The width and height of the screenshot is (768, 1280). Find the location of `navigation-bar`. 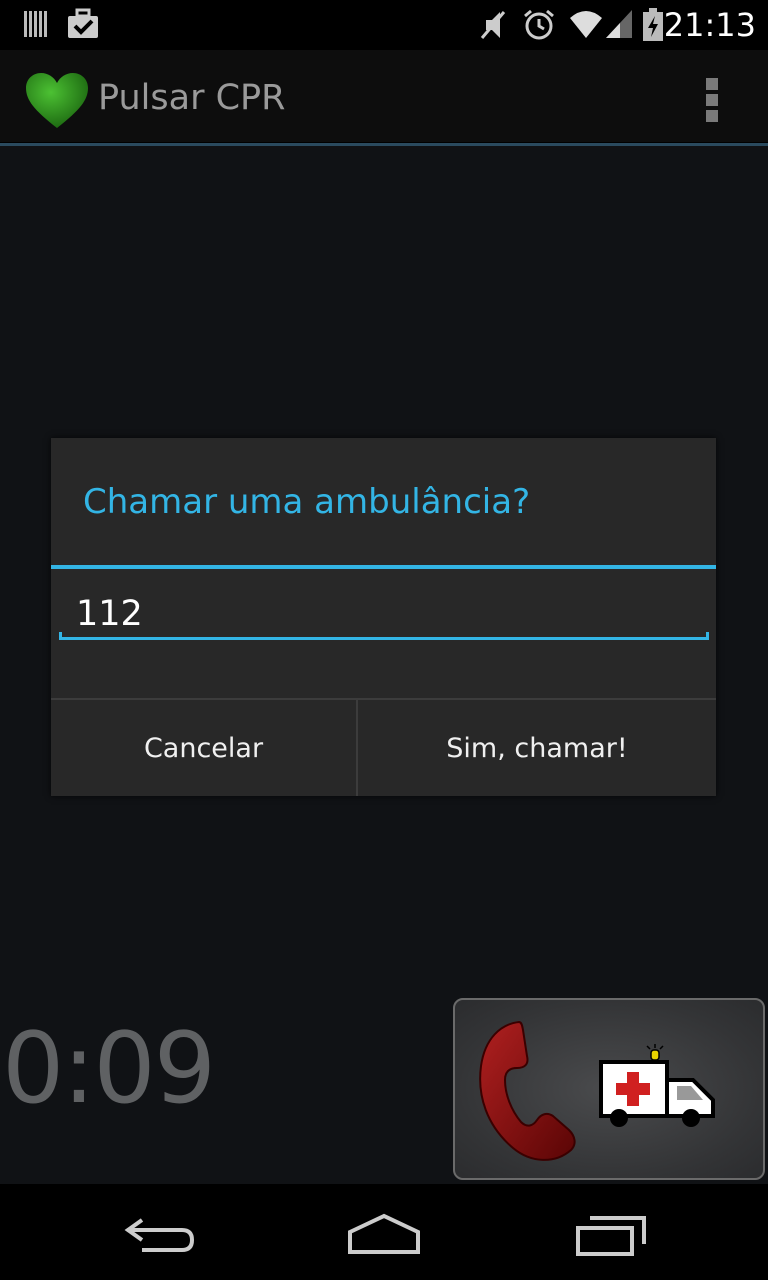

navigation-bar is located at coordinates (384, 1232).